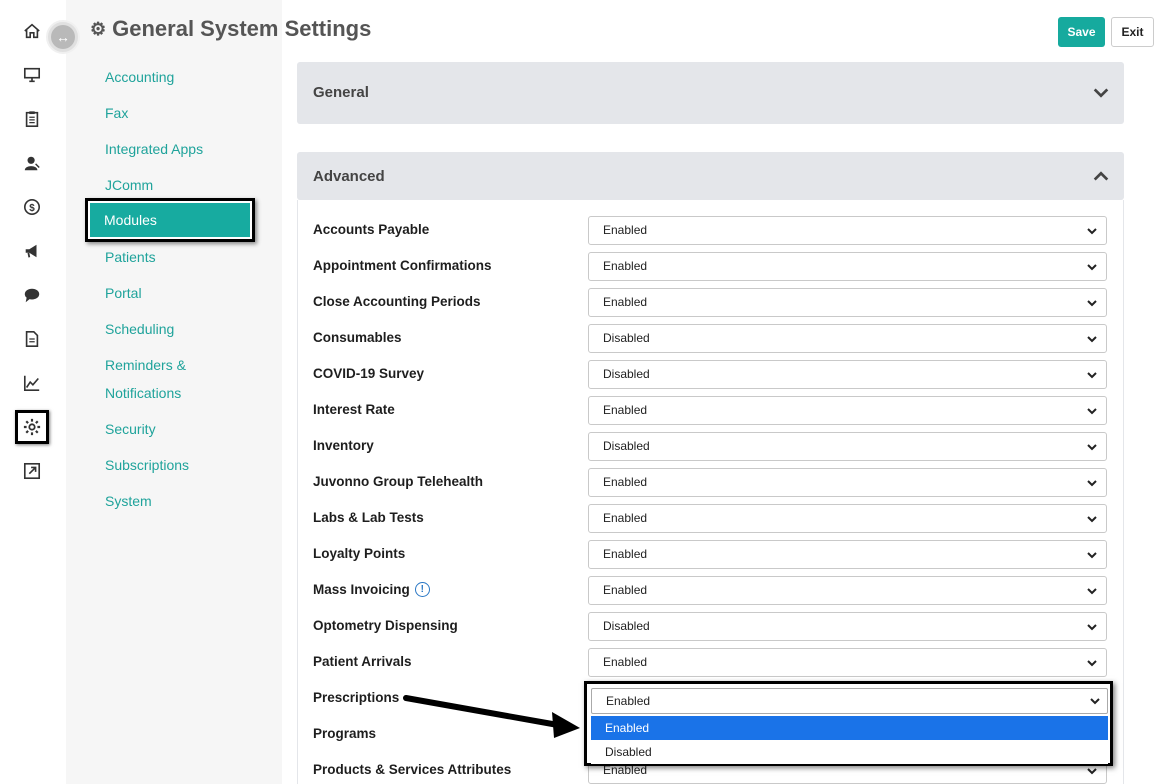 The image size is (1156, 784). I want to click on sidebar-item-reminders: Reminders &, so click(145, 365).